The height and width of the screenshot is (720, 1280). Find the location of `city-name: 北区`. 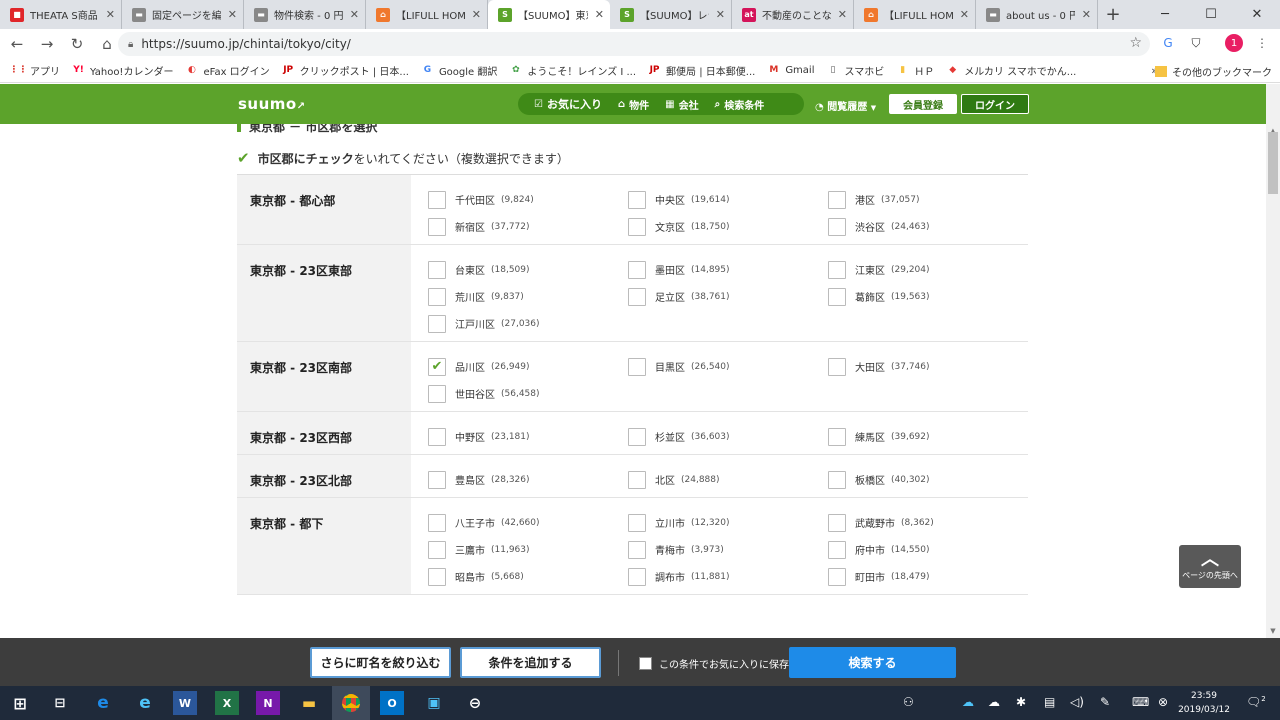

city-name: 北区 is located at coordinates (665, 479).